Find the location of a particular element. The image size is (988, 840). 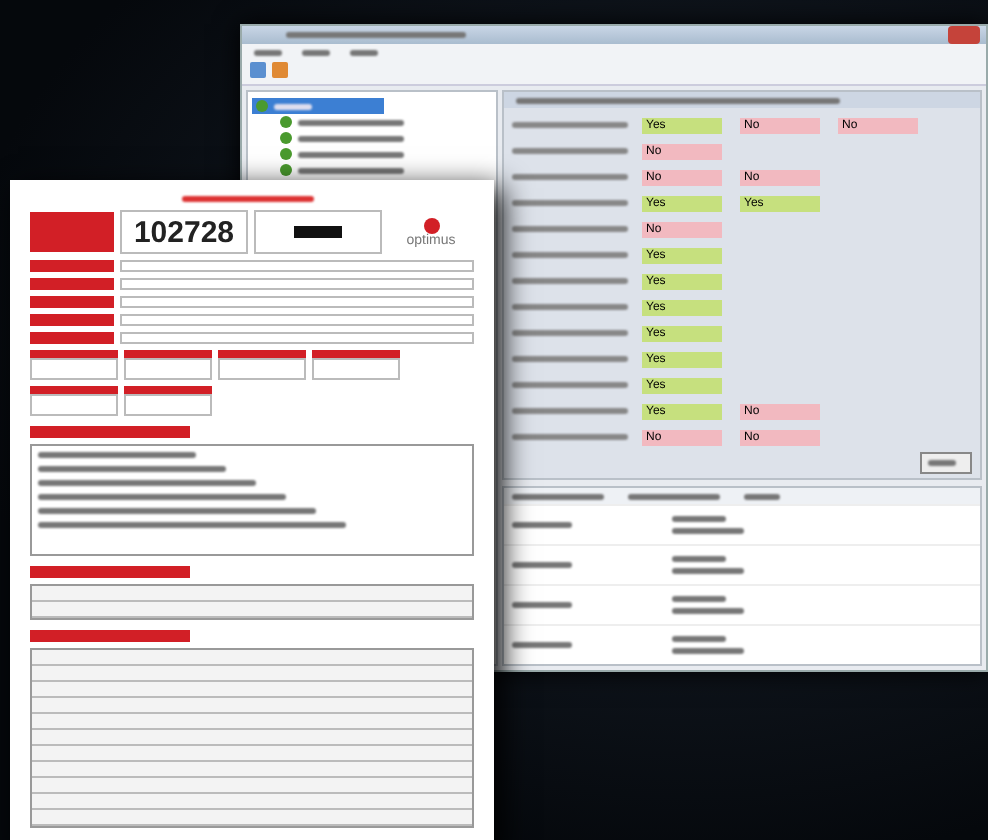

job-number: 102728 is located at coordinates (184, 232).